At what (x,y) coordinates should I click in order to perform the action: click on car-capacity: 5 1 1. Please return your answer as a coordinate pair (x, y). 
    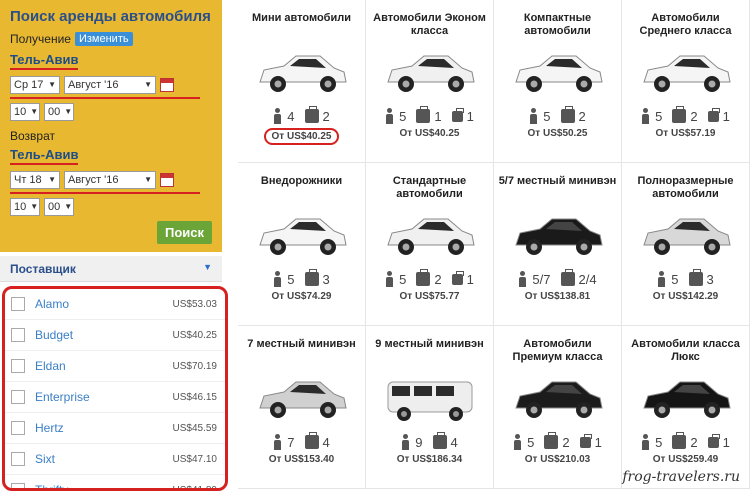
    Looking at the image, I should click on (429, 115).